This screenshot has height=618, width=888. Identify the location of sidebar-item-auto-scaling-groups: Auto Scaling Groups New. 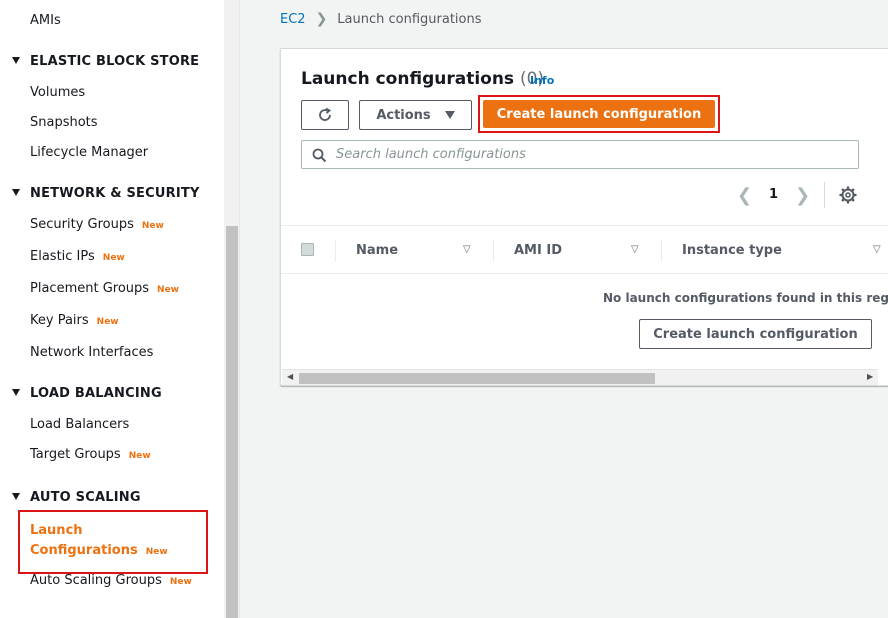
(111, 580).